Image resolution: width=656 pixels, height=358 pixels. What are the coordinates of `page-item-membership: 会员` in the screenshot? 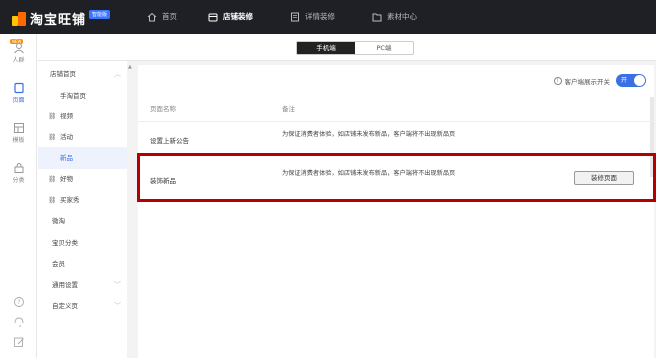 It's located at (82, 264).